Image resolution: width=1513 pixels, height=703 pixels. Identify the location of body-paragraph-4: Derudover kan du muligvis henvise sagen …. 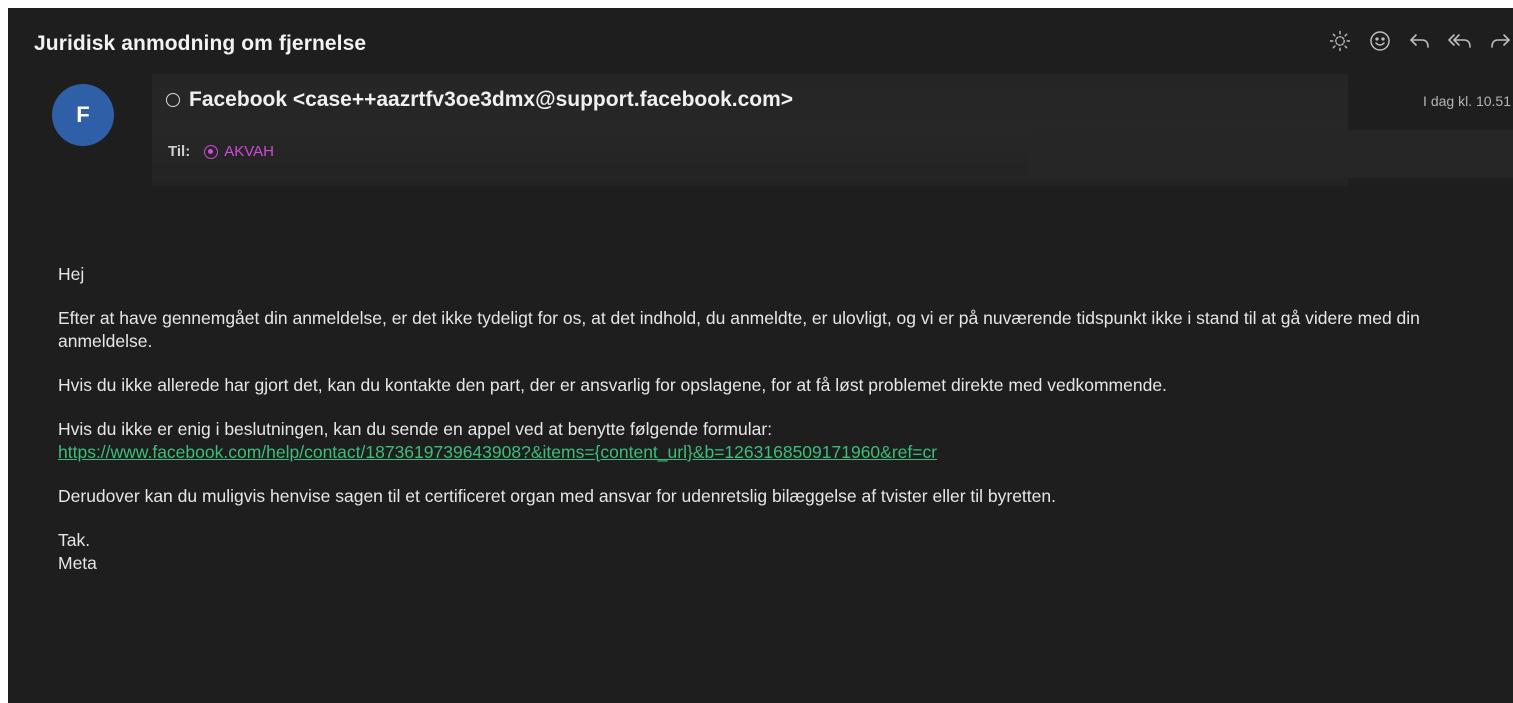
(557, 496).